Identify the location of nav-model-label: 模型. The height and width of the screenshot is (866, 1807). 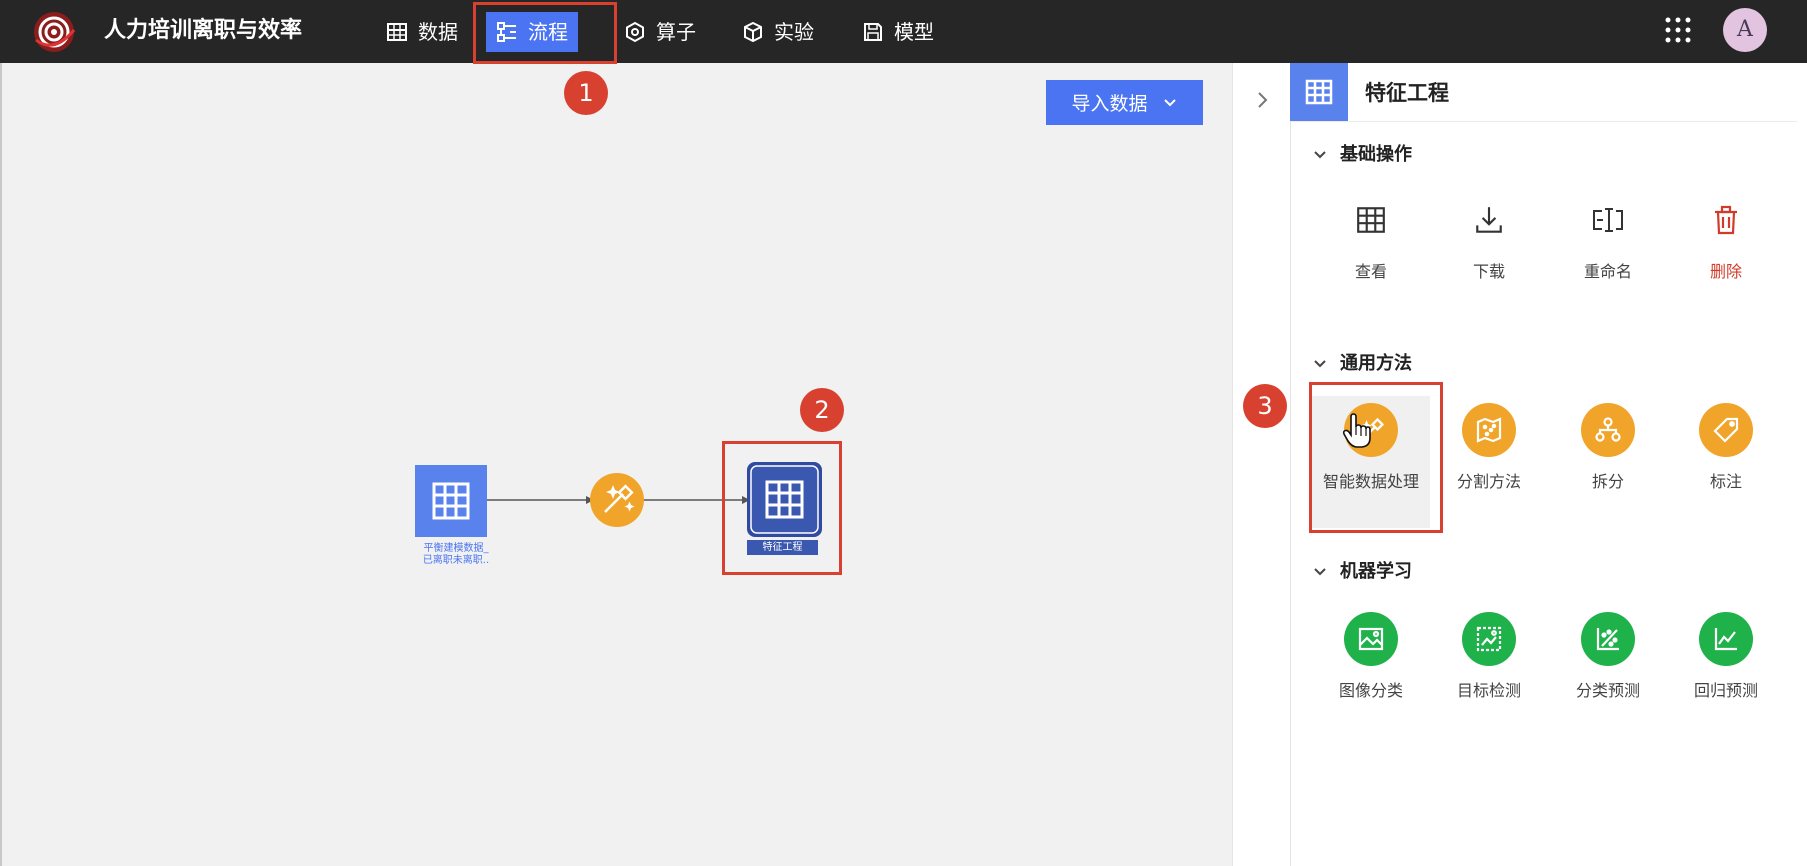
(914, 32).